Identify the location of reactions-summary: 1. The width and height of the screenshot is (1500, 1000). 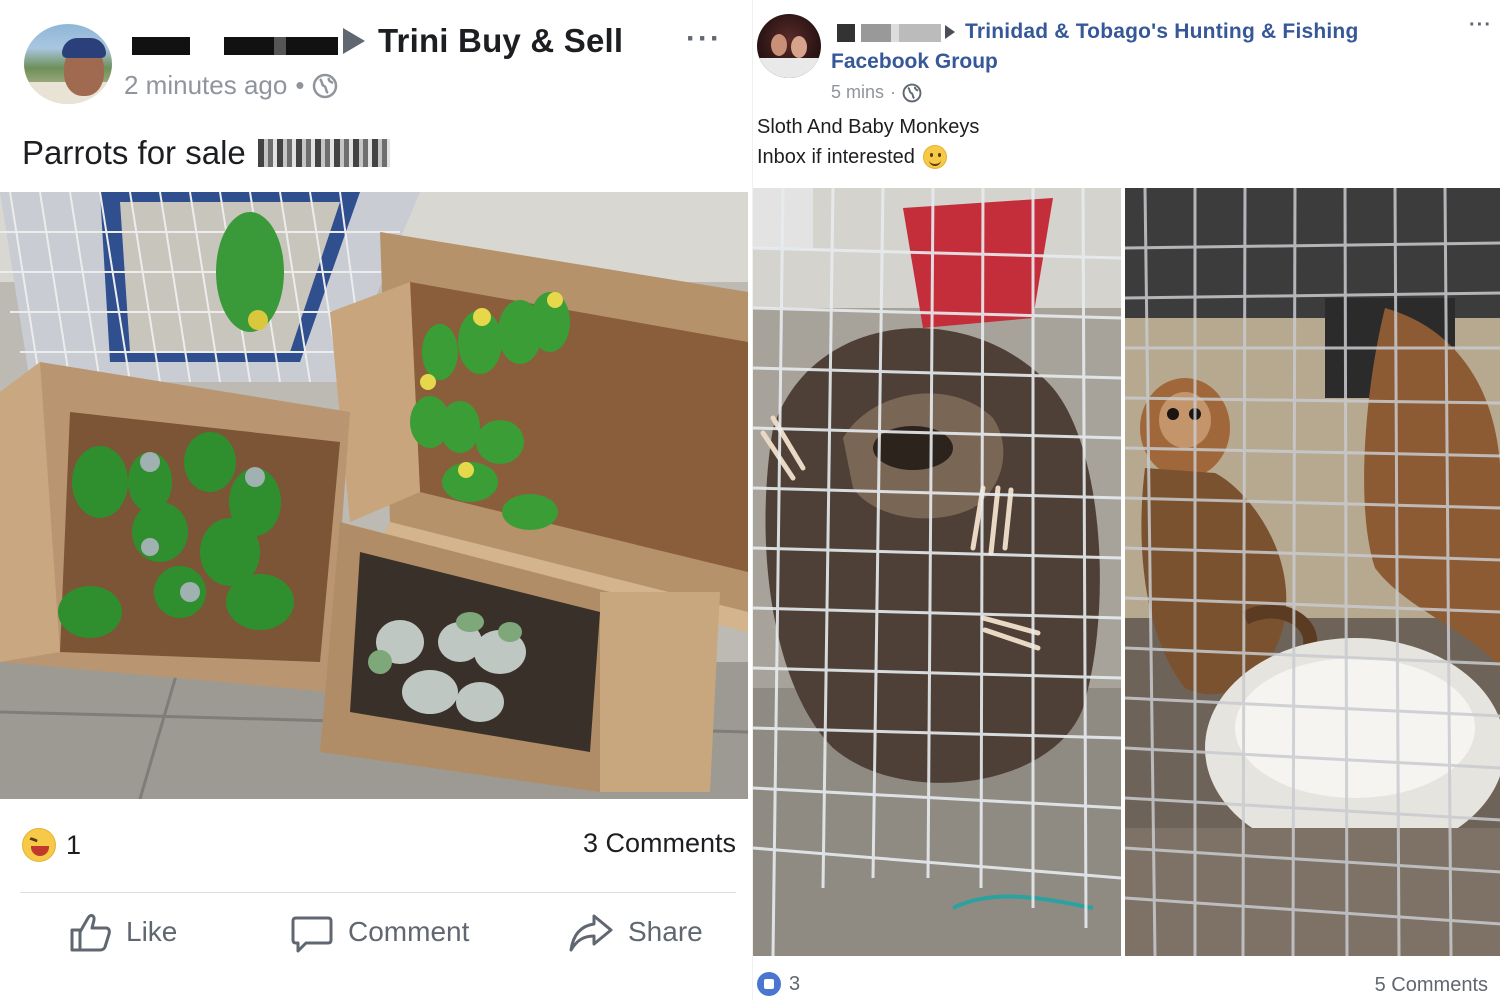
(51, 845).